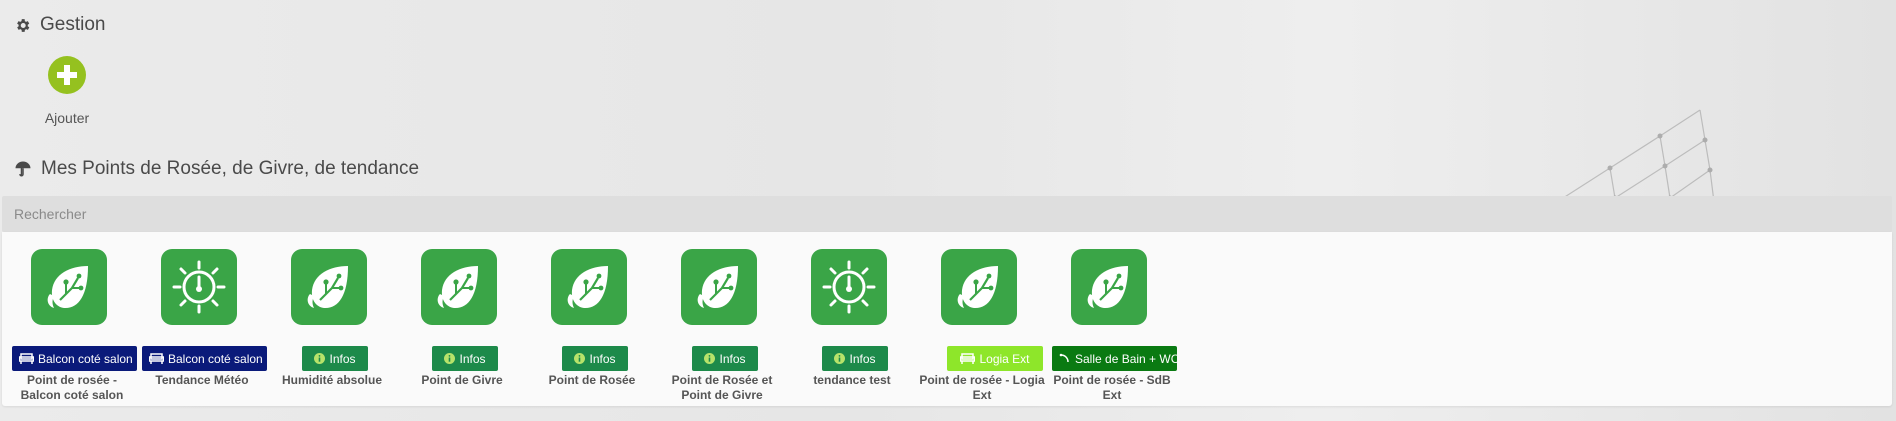  I want to click on equipment-name: Point de rosée - SdB Ext, so click(1112, 387).